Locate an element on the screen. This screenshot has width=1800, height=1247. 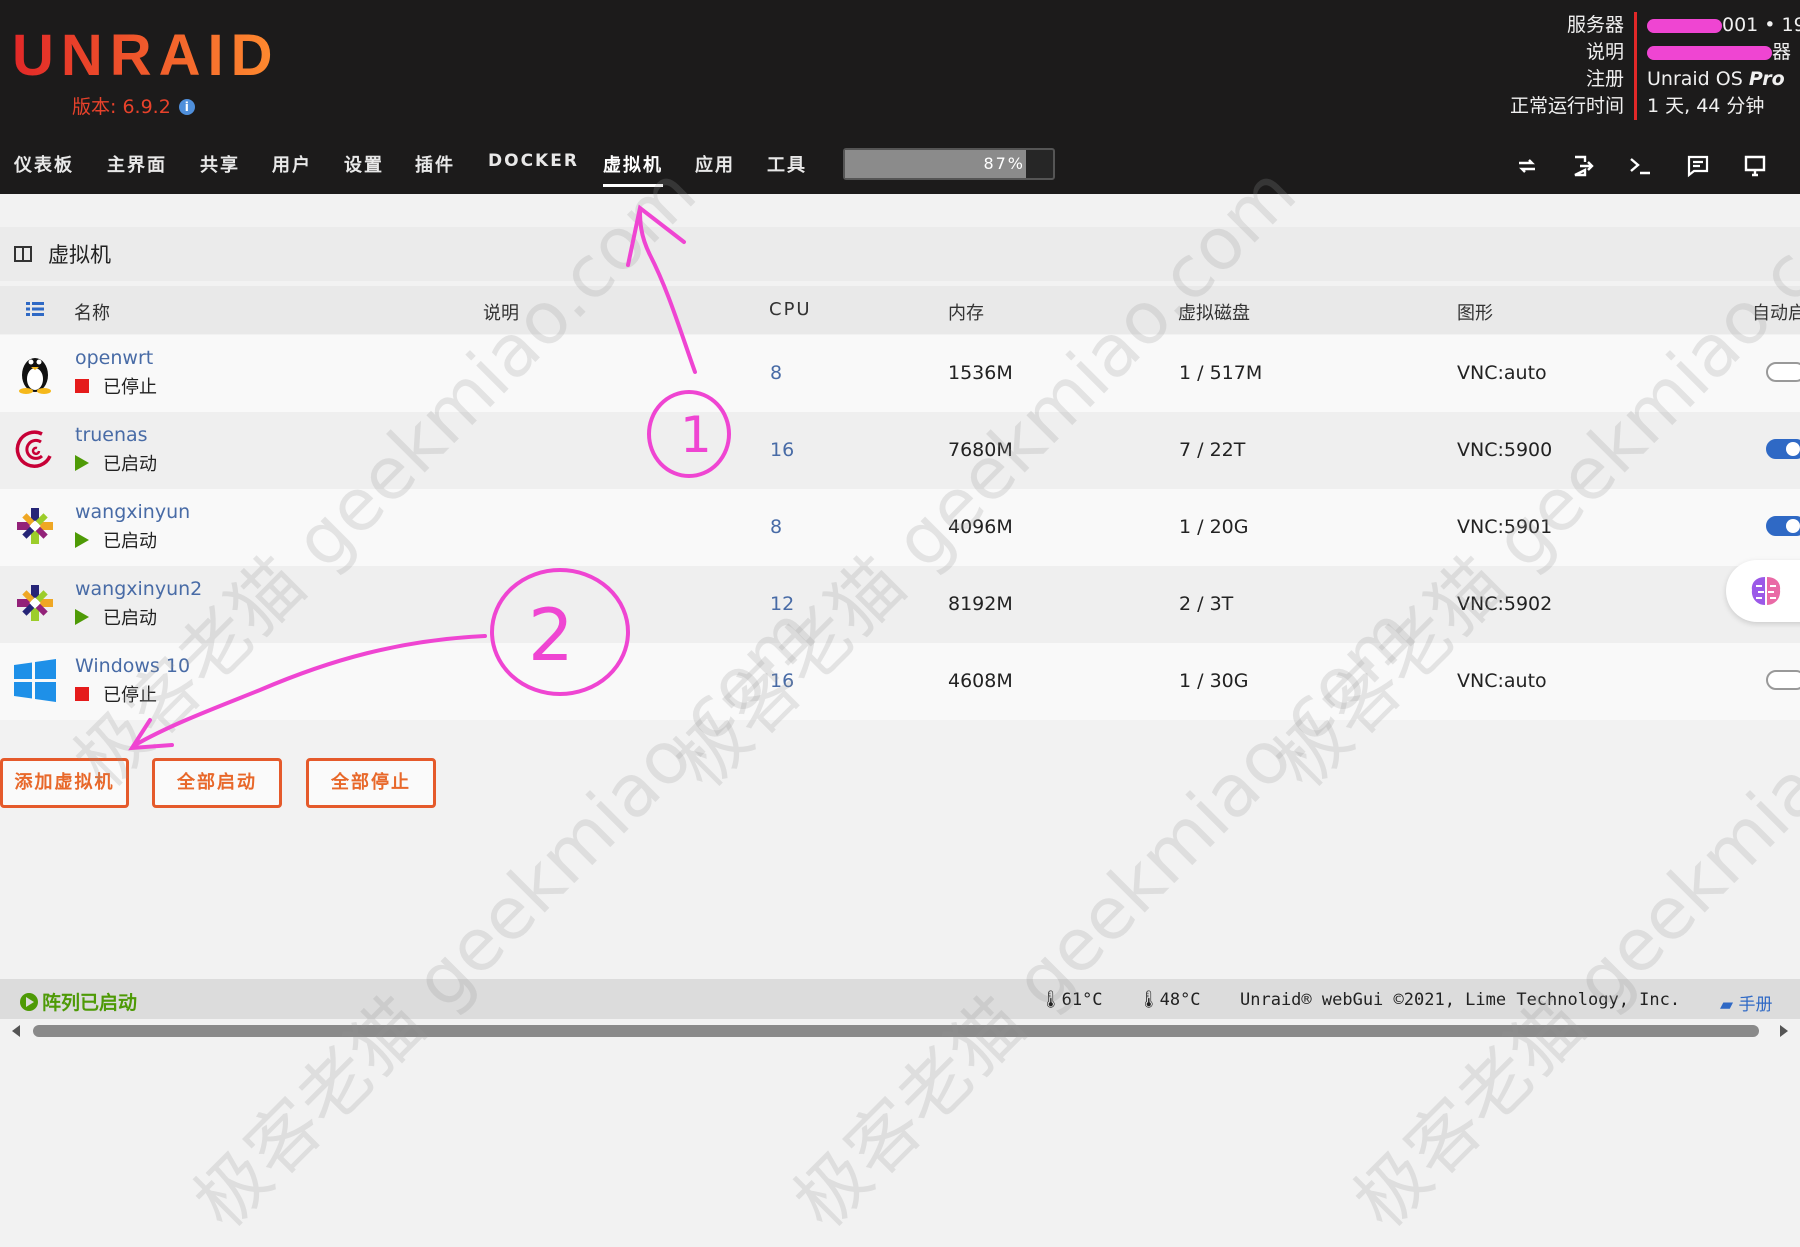
vm-graphics: VNC:5900 is located at coordinates (1505, 450).